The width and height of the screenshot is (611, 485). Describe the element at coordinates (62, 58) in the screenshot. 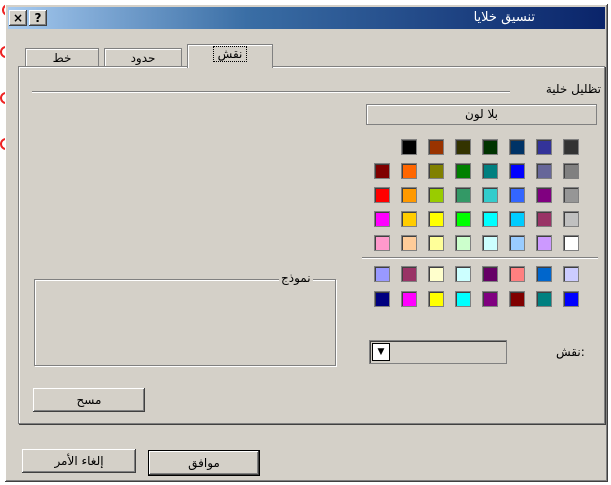

I see `tab-font-label: خط` at that location.